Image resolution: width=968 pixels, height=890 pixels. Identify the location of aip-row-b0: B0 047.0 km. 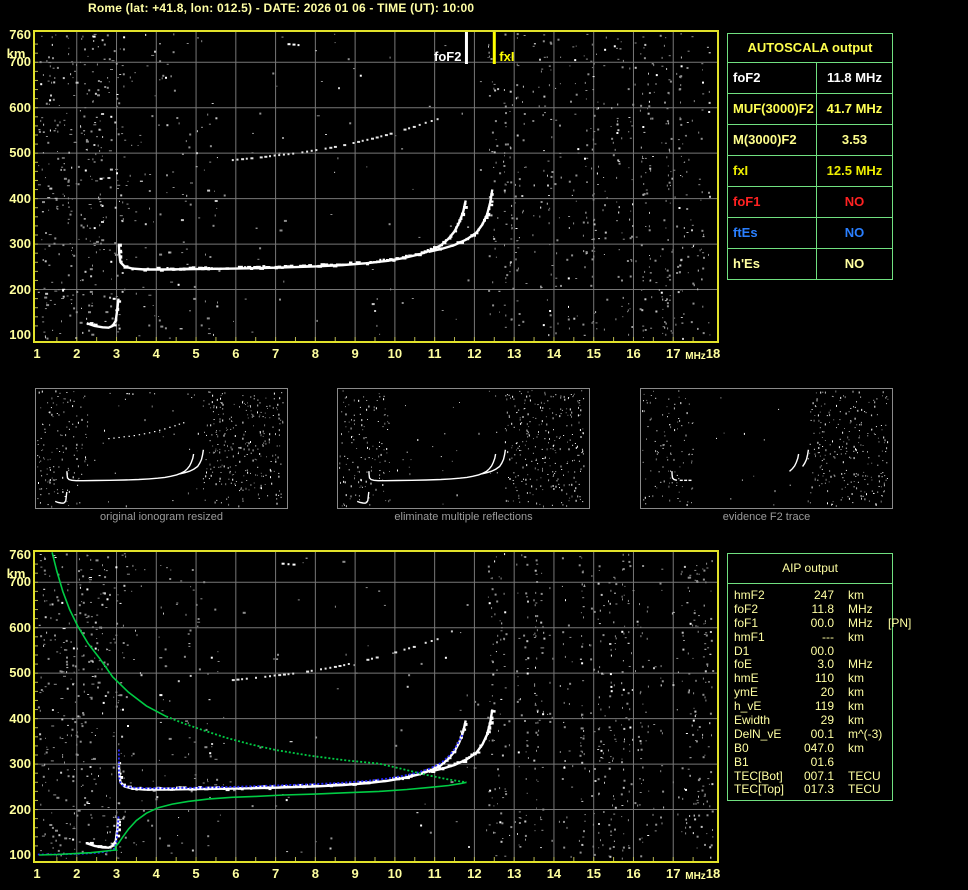
(813, 748).